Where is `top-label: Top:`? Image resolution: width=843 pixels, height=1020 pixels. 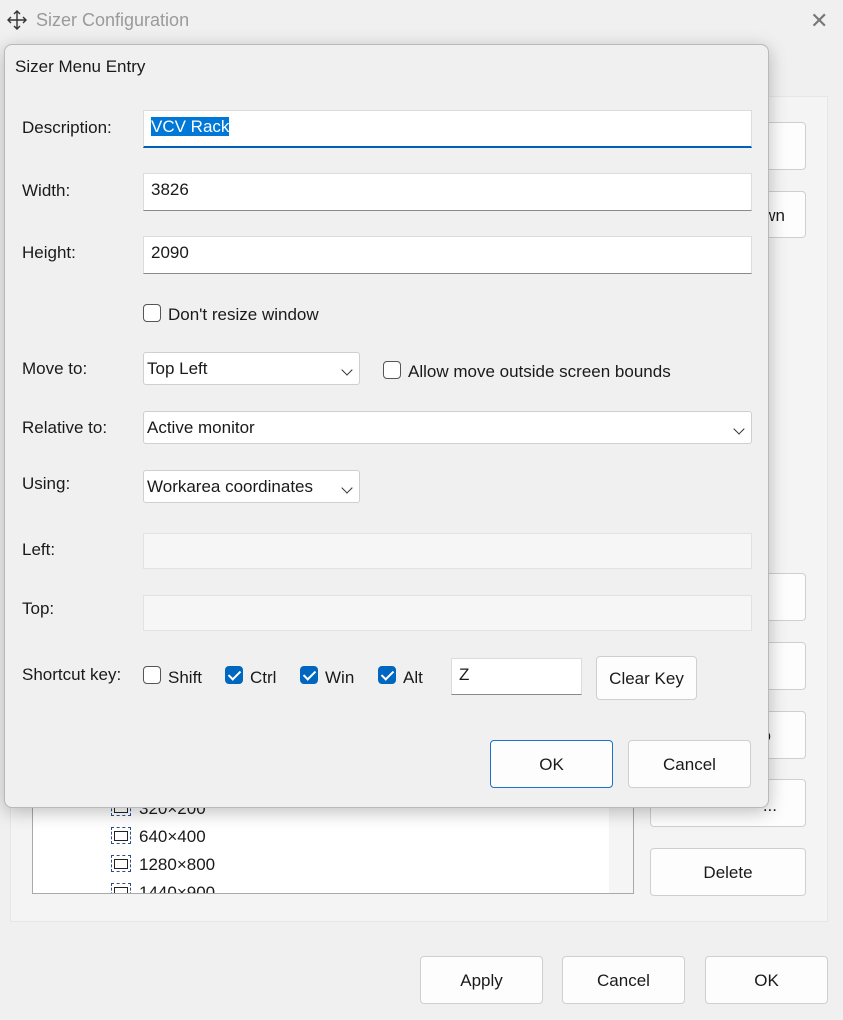 top-label: Top: is located at coordinates (38, 608).